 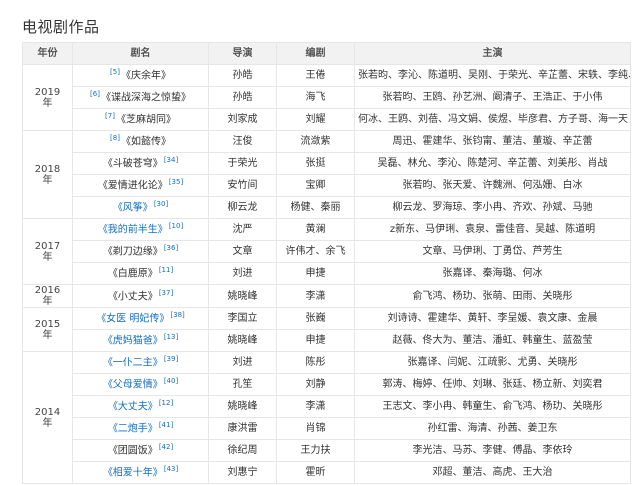 What do you see at coordinates (47, 329) in the screenshot?
I see `year-cell: 2015 年` at bounding box center [47, 329].